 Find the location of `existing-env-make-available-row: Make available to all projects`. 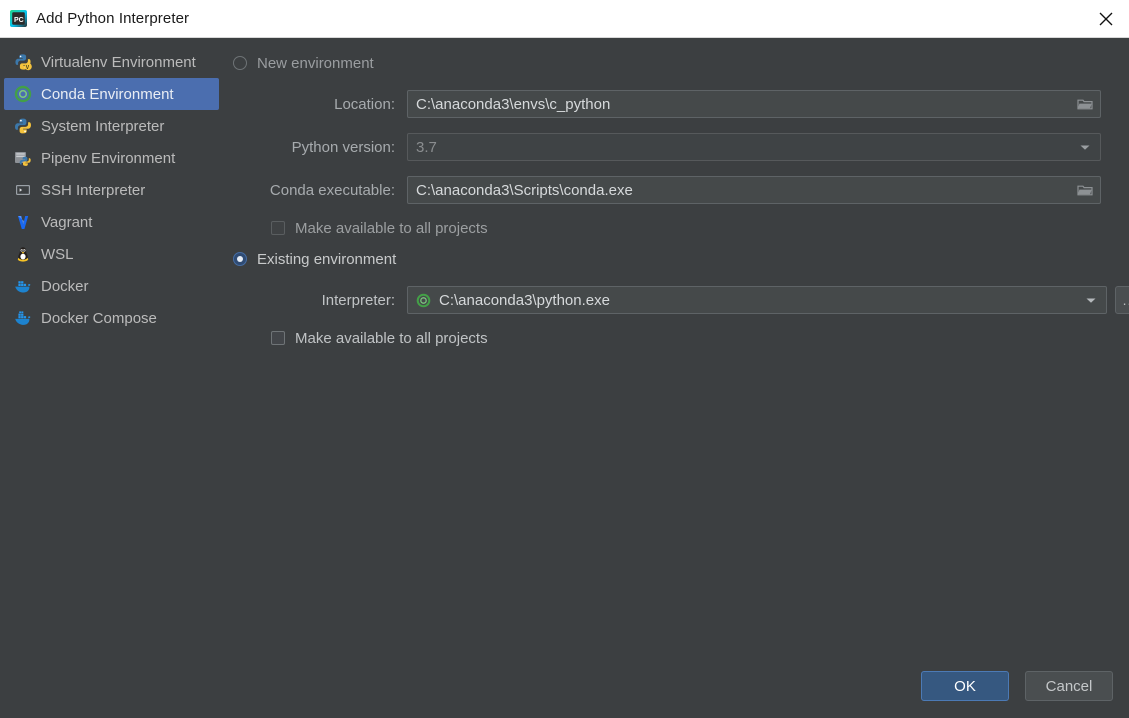

existing-env-make-available-row: Make available to all projects is located at coordinates (677, 338).